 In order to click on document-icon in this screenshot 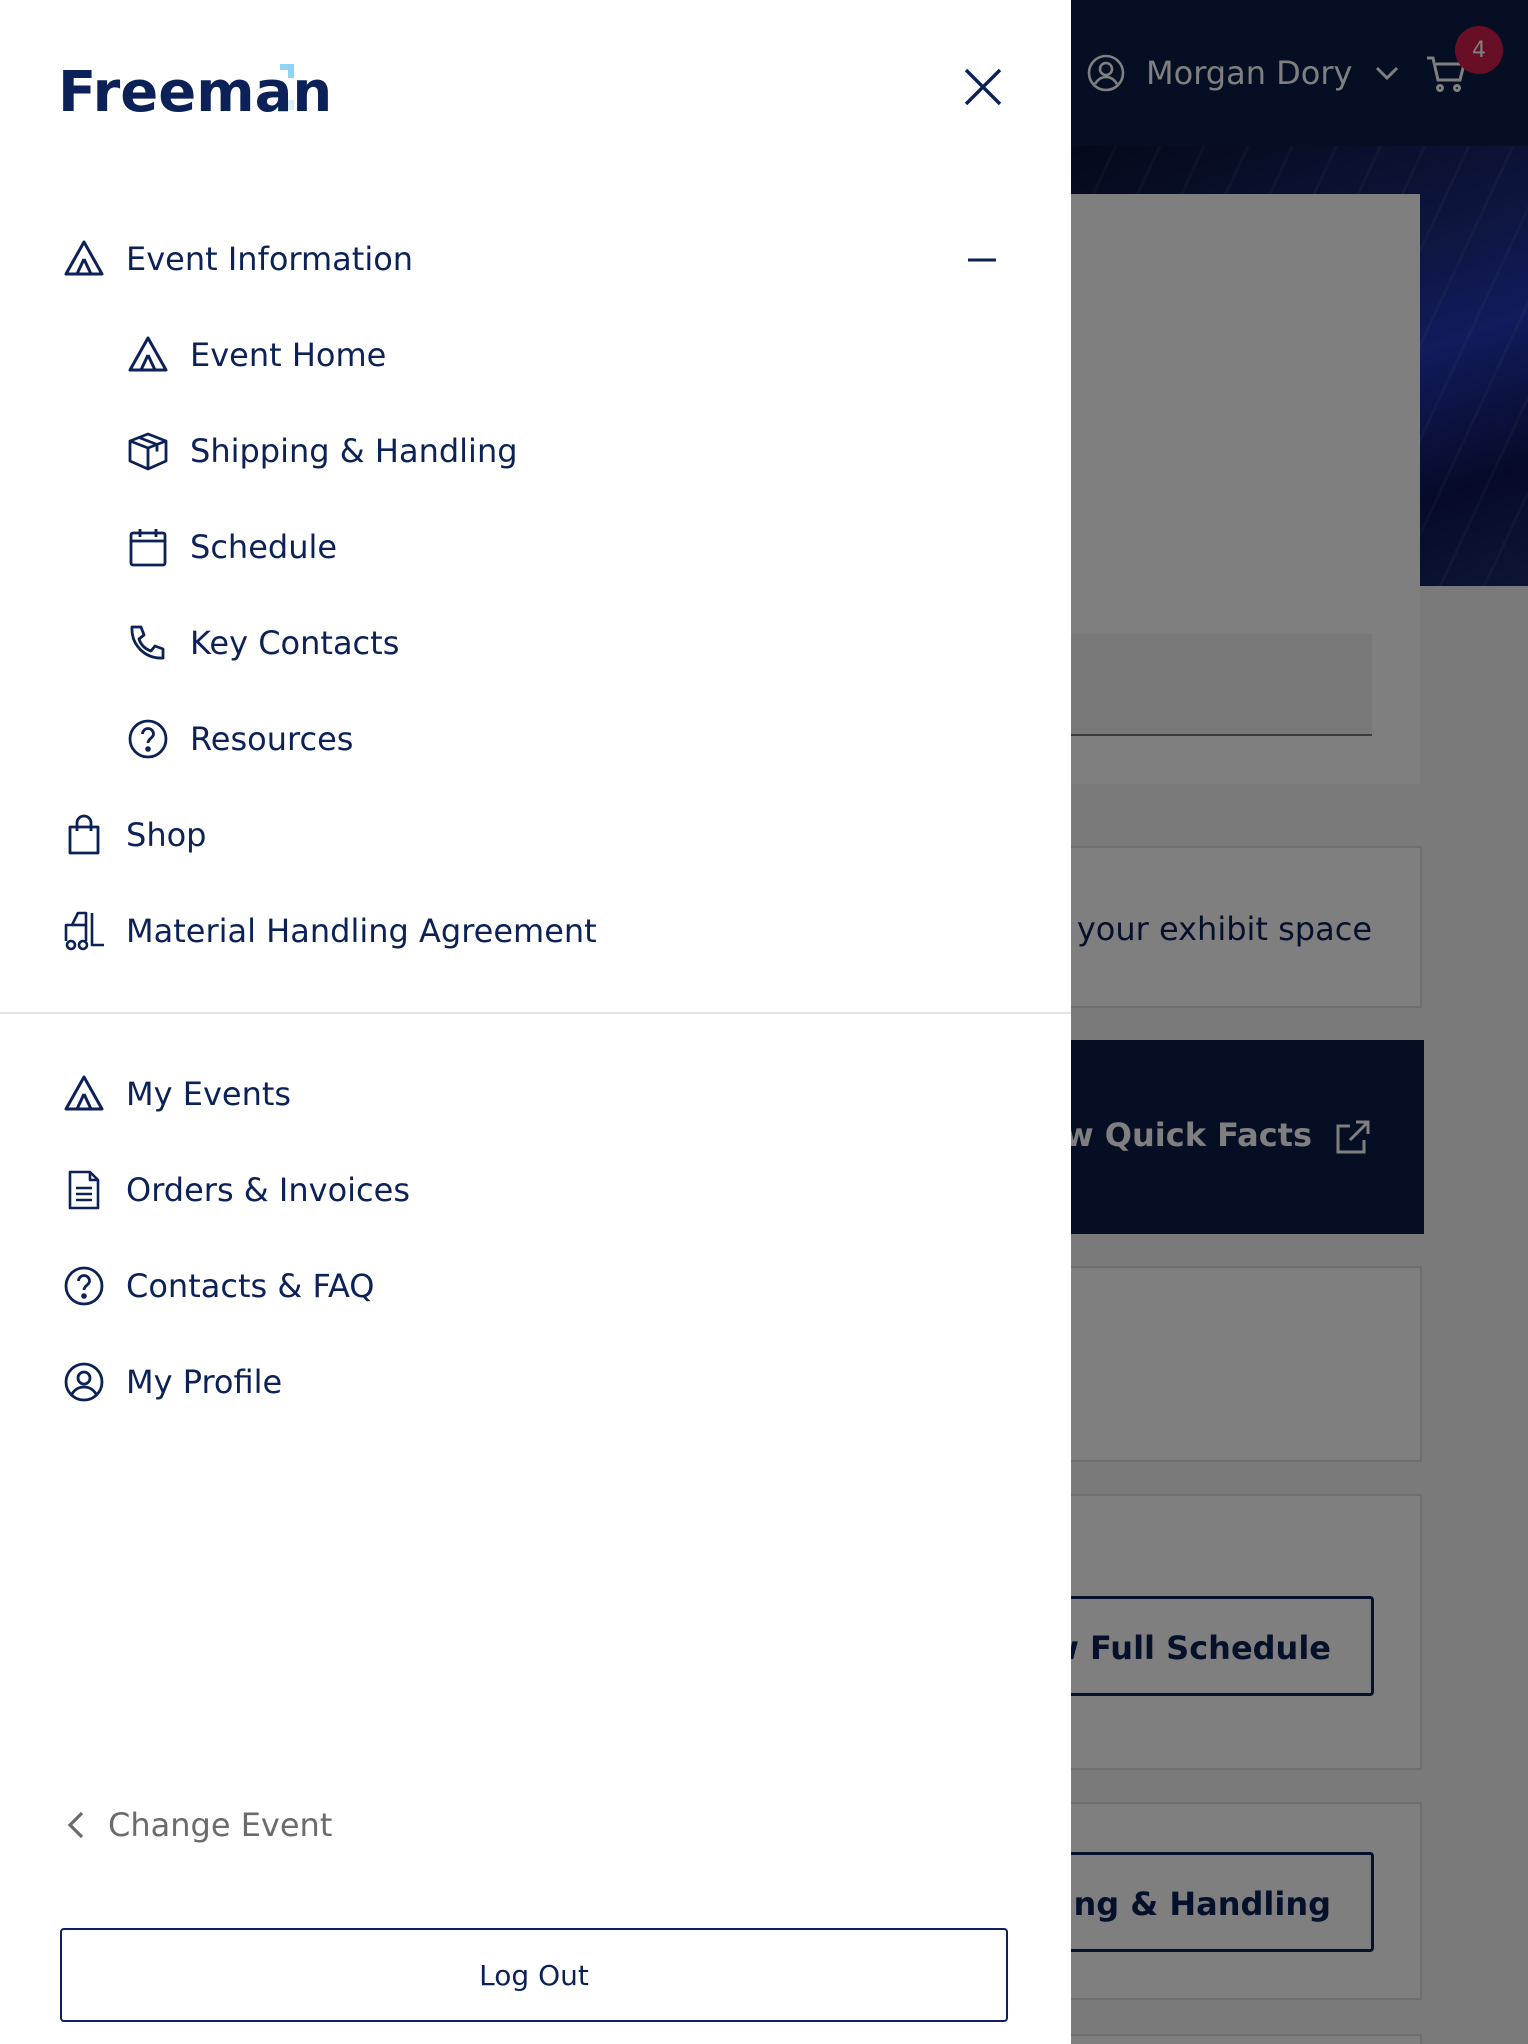, I will do `click(84, 1190)`.